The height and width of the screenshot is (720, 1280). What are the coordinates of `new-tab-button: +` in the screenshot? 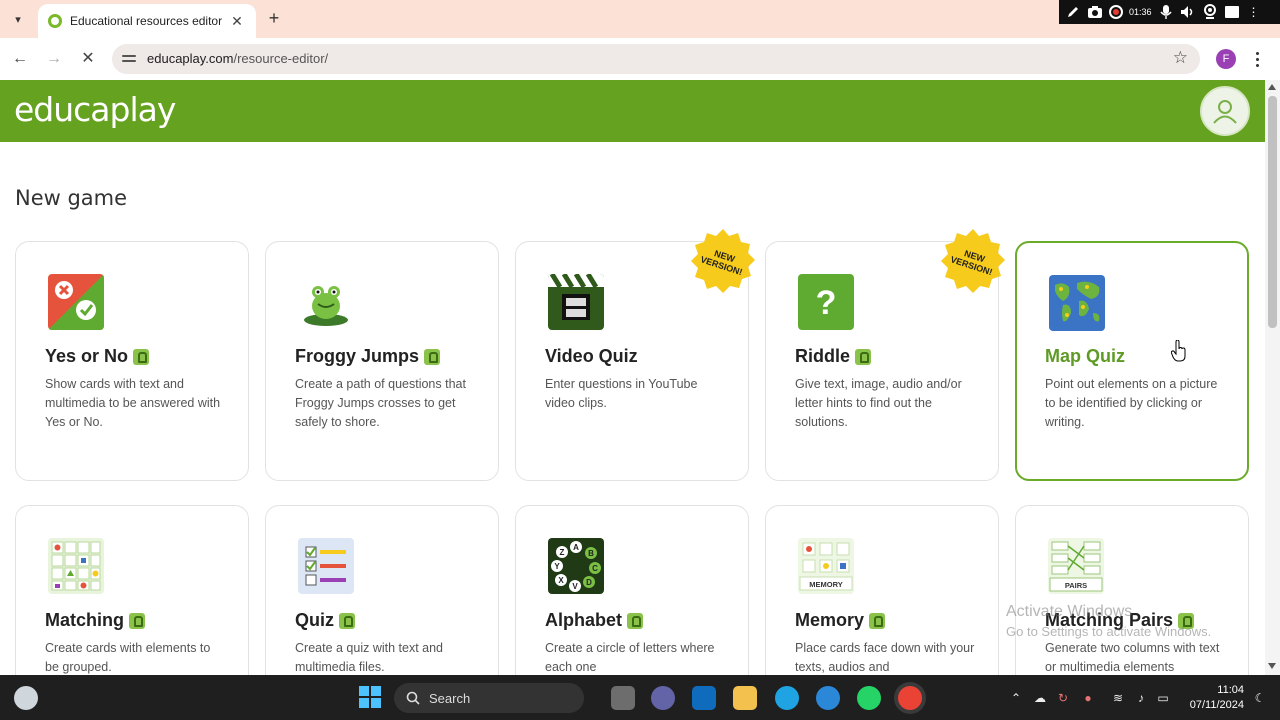 It's located at (274, 18).